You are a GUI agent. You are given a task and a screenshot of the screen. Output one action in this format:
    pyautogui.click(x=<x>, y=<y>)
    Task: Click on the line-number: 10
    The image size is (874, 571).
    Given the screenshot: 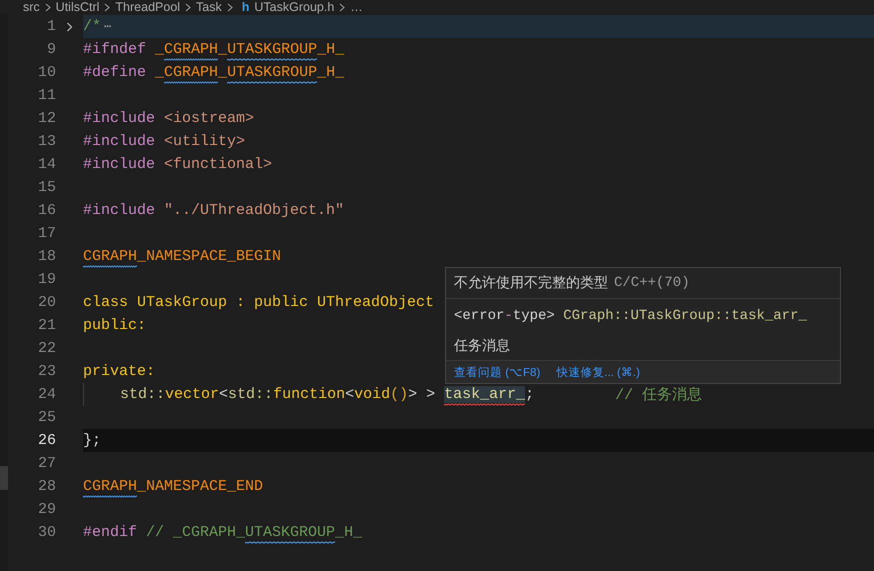 What is the action you would take?
    pyautogui.click(x=46, y=72)
    